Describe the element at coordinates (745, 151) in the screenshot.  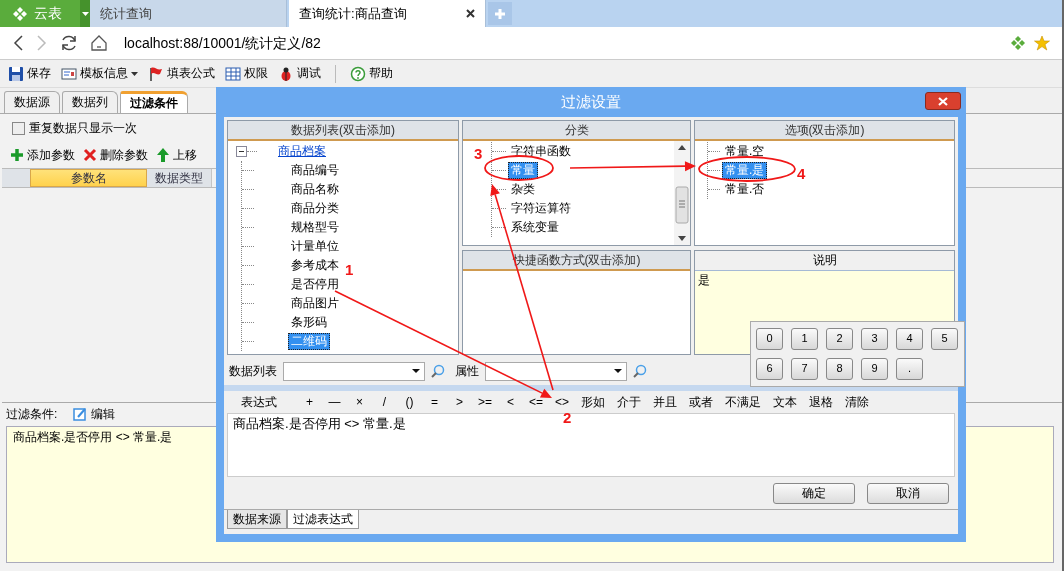
I see `tree-item: 常量.空` at that location.